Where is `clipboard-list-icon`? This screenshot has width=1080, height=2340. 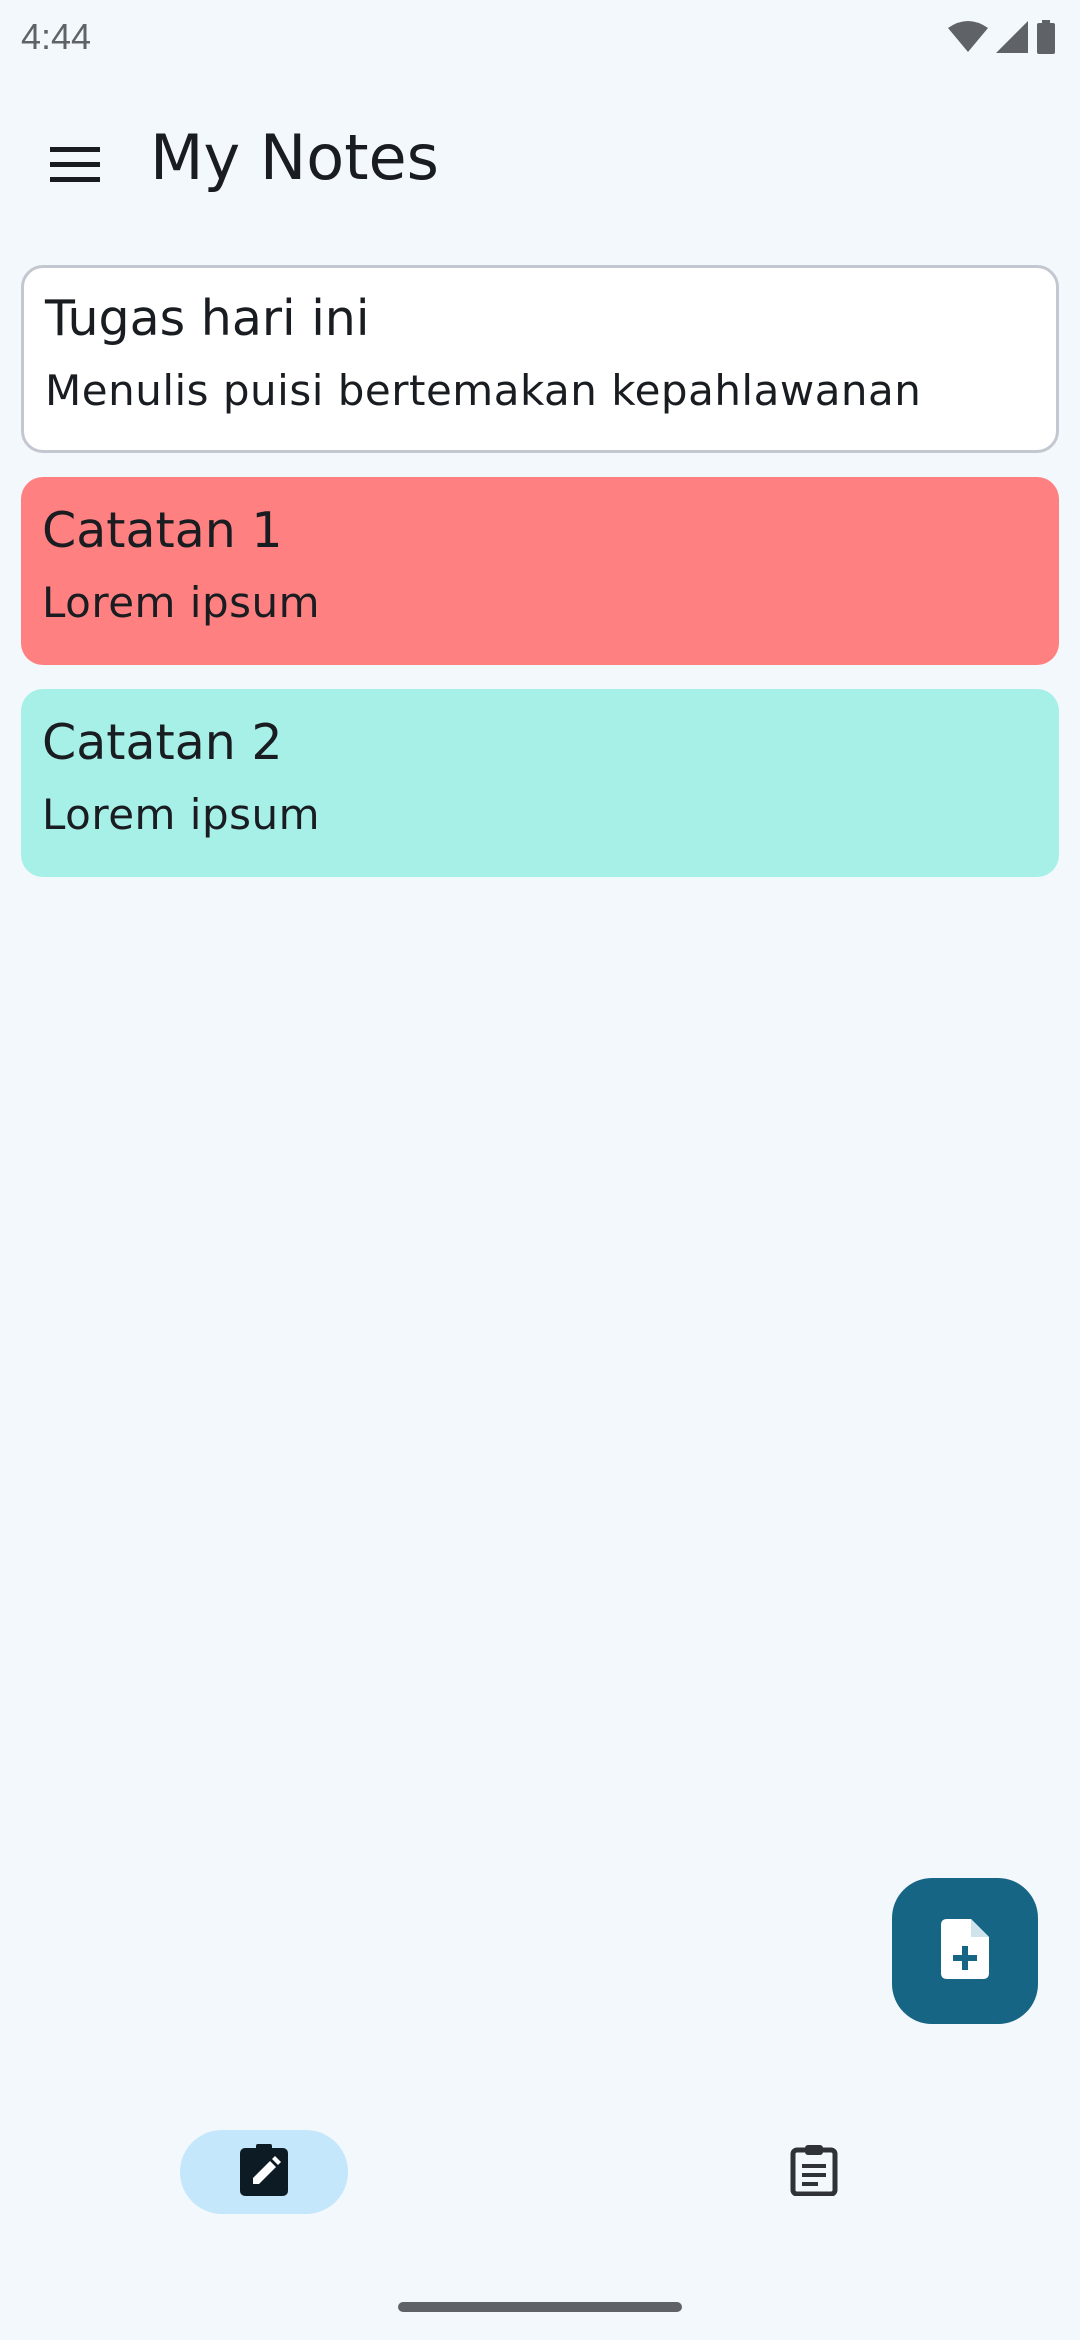
clipboard-list-icon is located at coordinates (814, 2172).